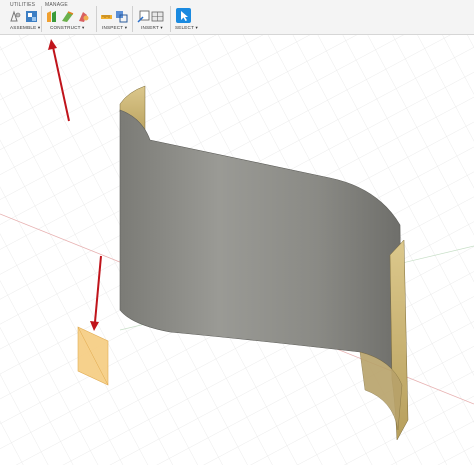 This screenshot has width=474, height=470. Describe the element at coordinates (31, 16) in the screenshot. I see `as-built-joint-icon` at that location.